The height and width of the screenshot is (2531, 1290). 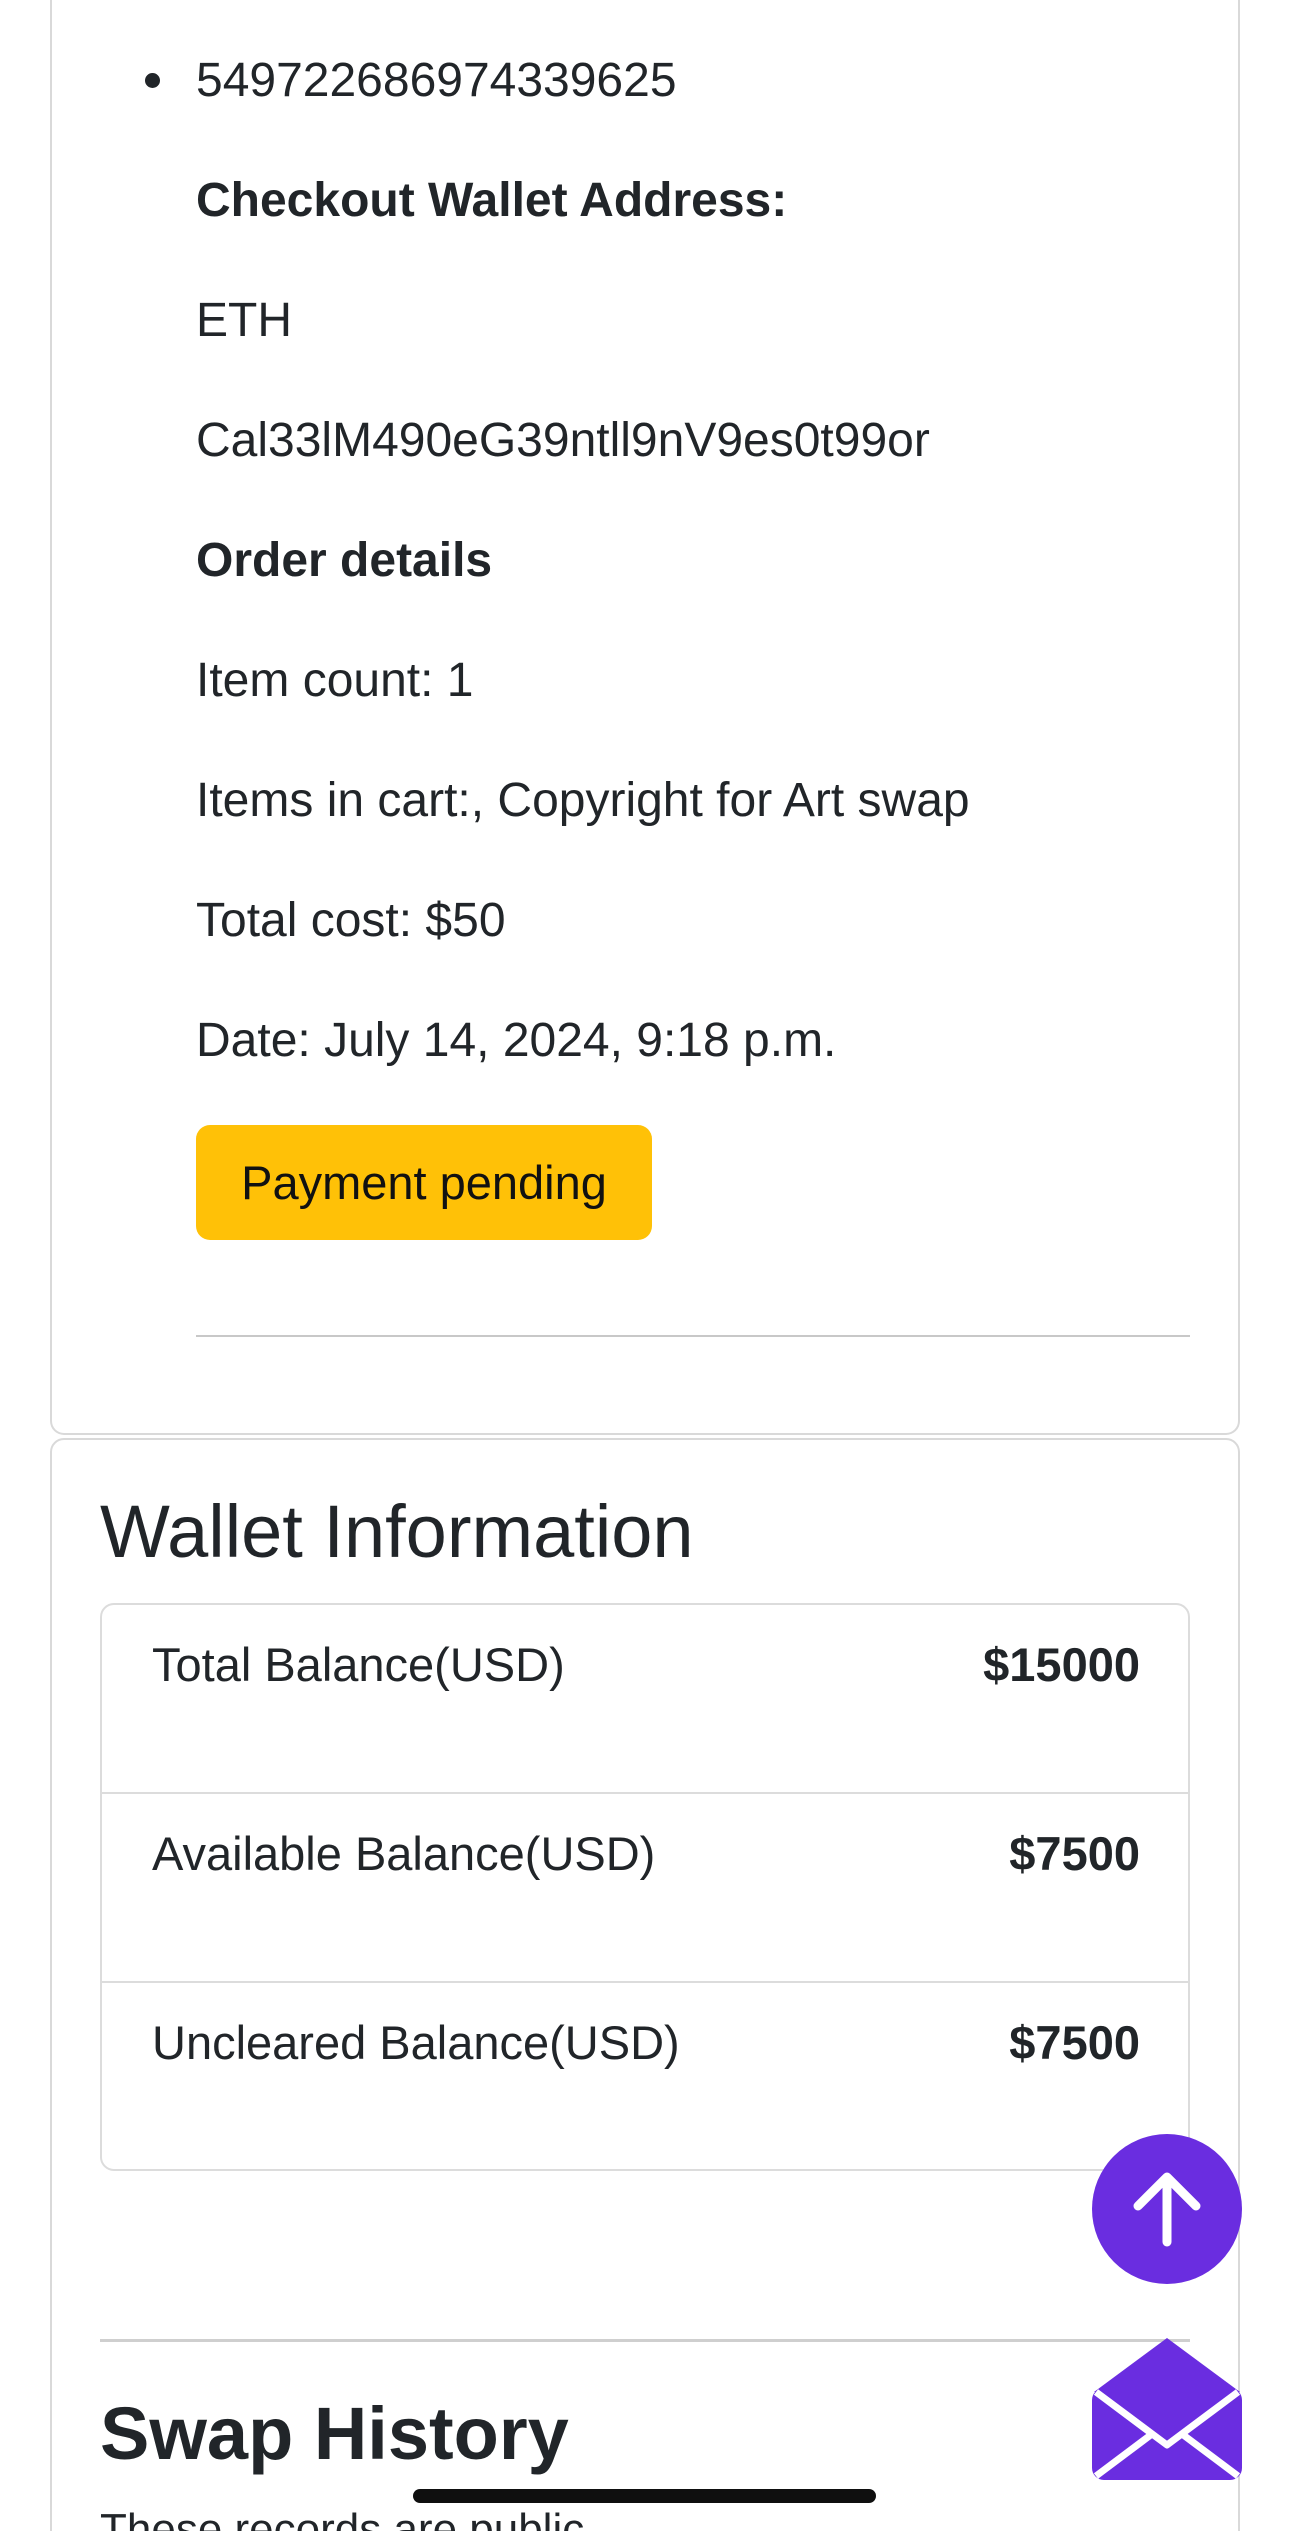 I want to click on envelope-icon, so click(x=1167, y=2409).